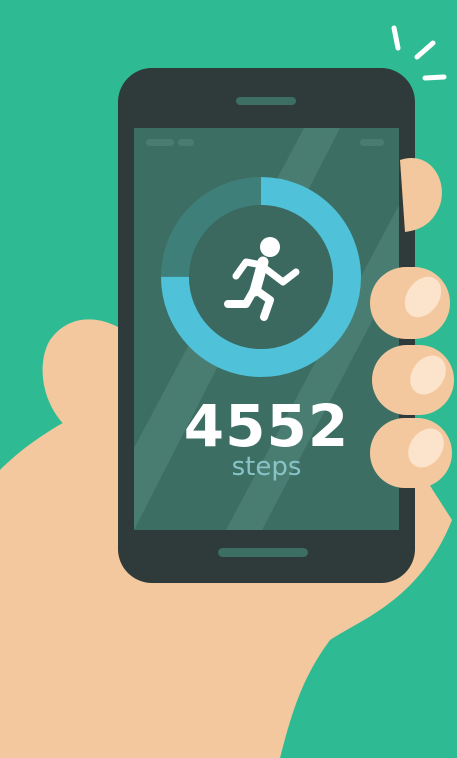 The image size is (457, 758). Describe the element at coordinates (372, 142) in the screenshot. I see `status-bar-right` at that location.